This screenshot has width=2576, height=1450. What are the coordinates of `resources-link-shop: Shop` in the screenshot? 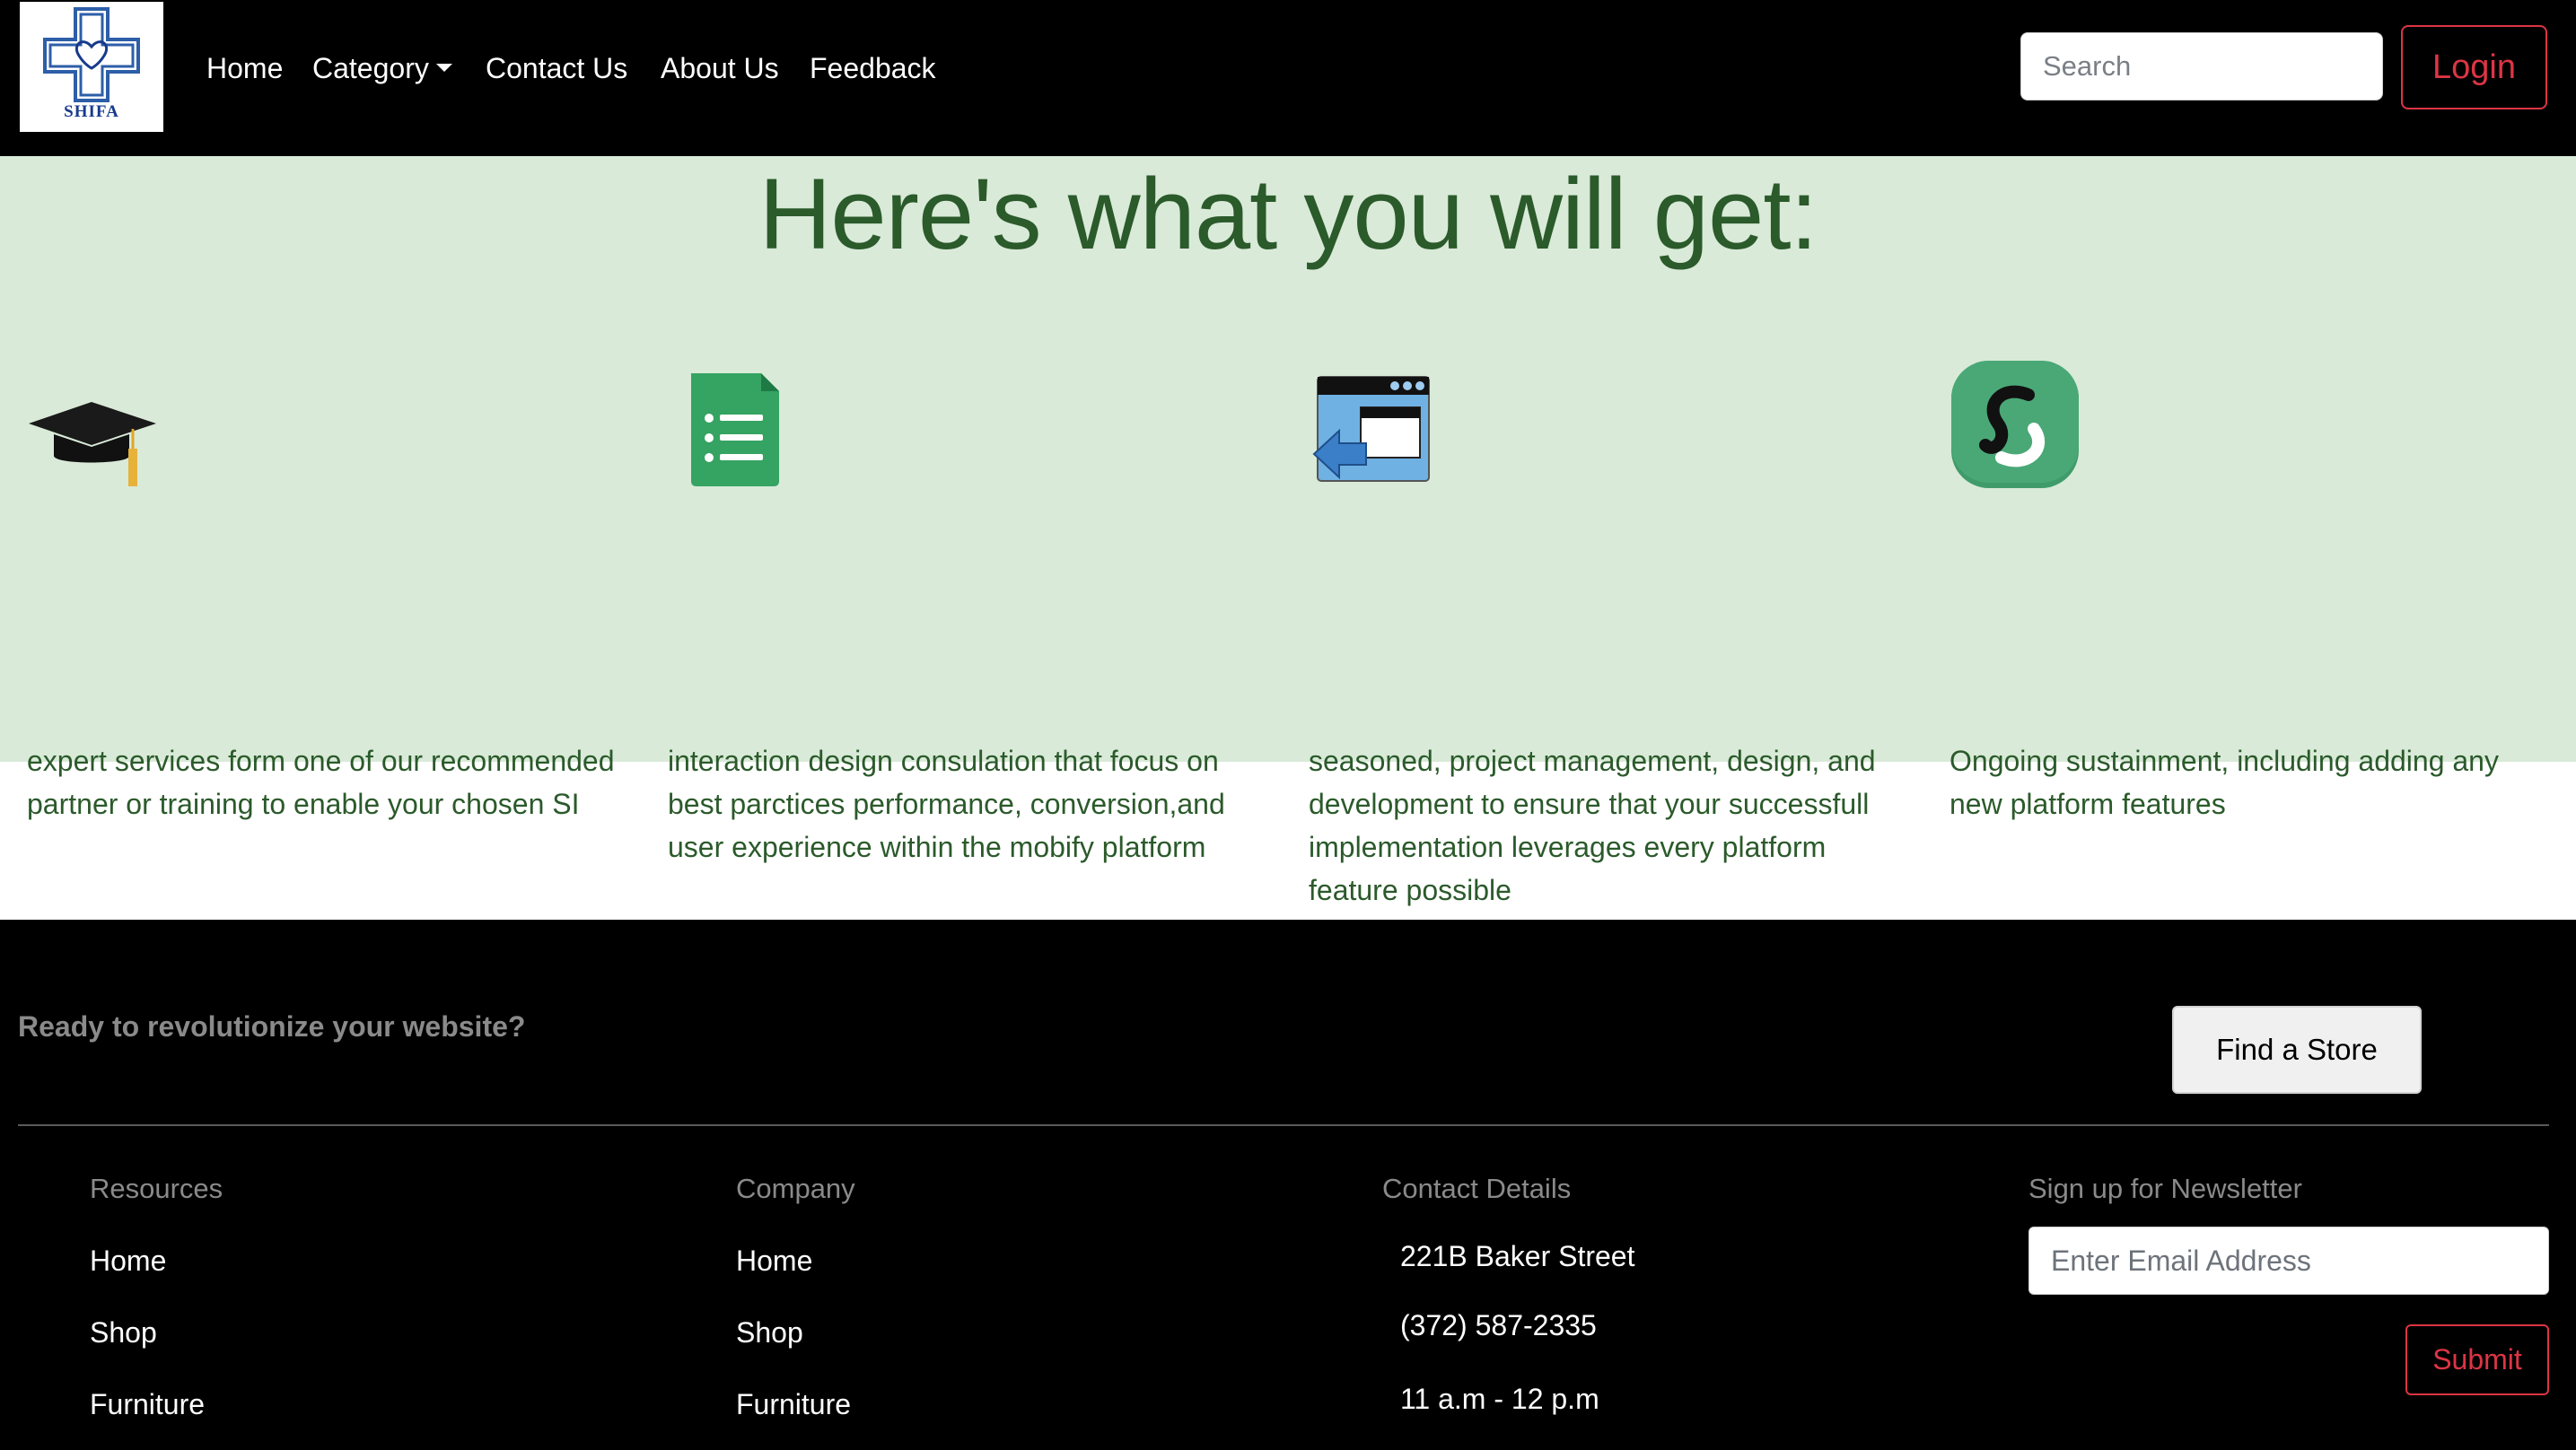 It's located at (123, 1333).